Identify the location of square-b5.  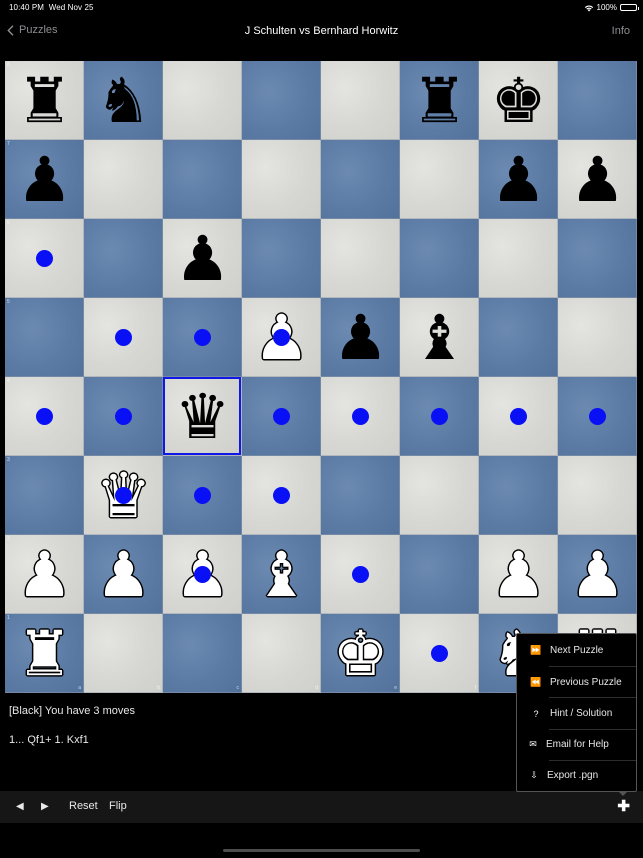
(123, 337).